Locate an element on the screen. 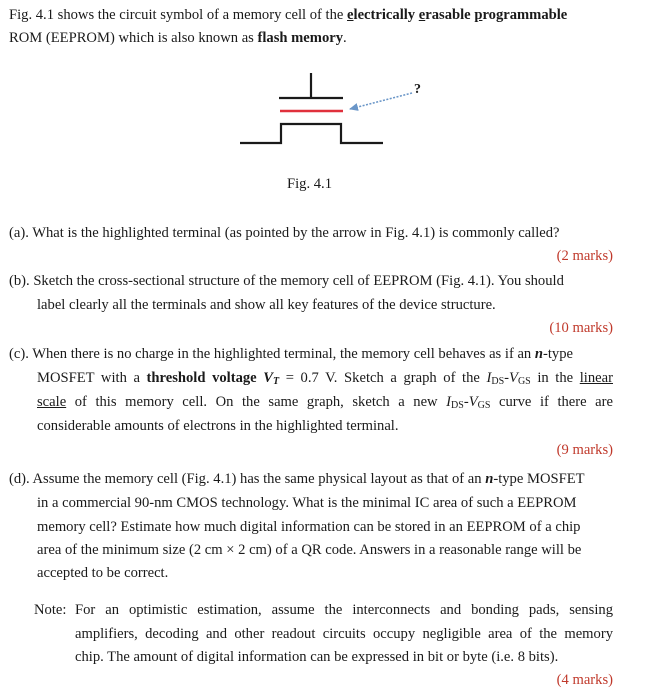 The height and width of the screenshot is (700, 645). marks-a: (2 marks) is located at coordinates (584, 256).